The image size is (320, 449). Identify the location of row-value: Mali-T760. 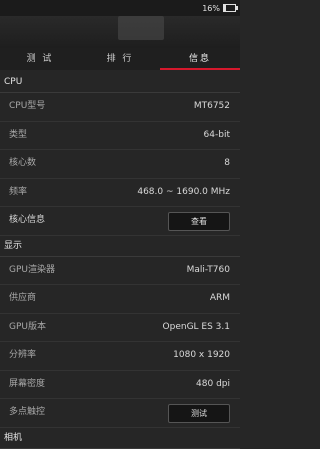
(208, 269).